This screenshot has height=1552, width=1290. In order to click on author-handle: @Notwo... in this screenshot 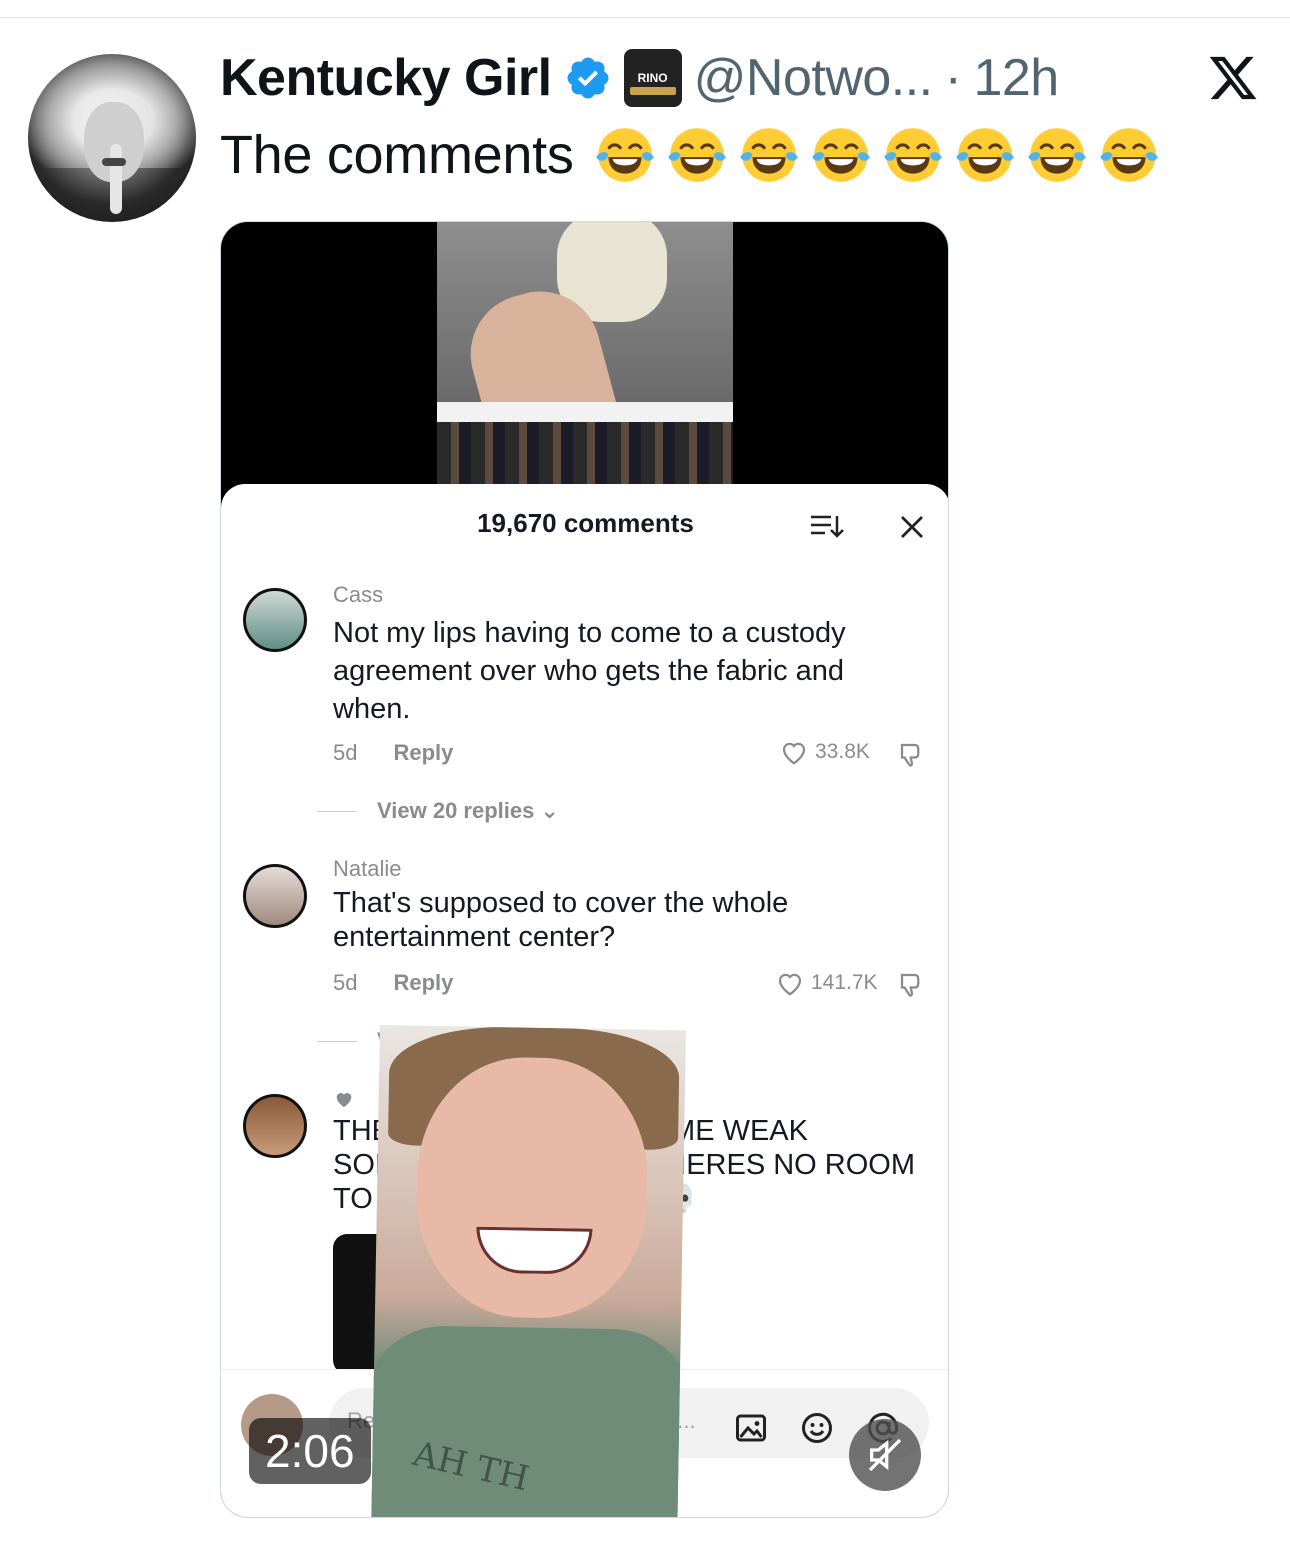, I will do `click(814, 78)`.